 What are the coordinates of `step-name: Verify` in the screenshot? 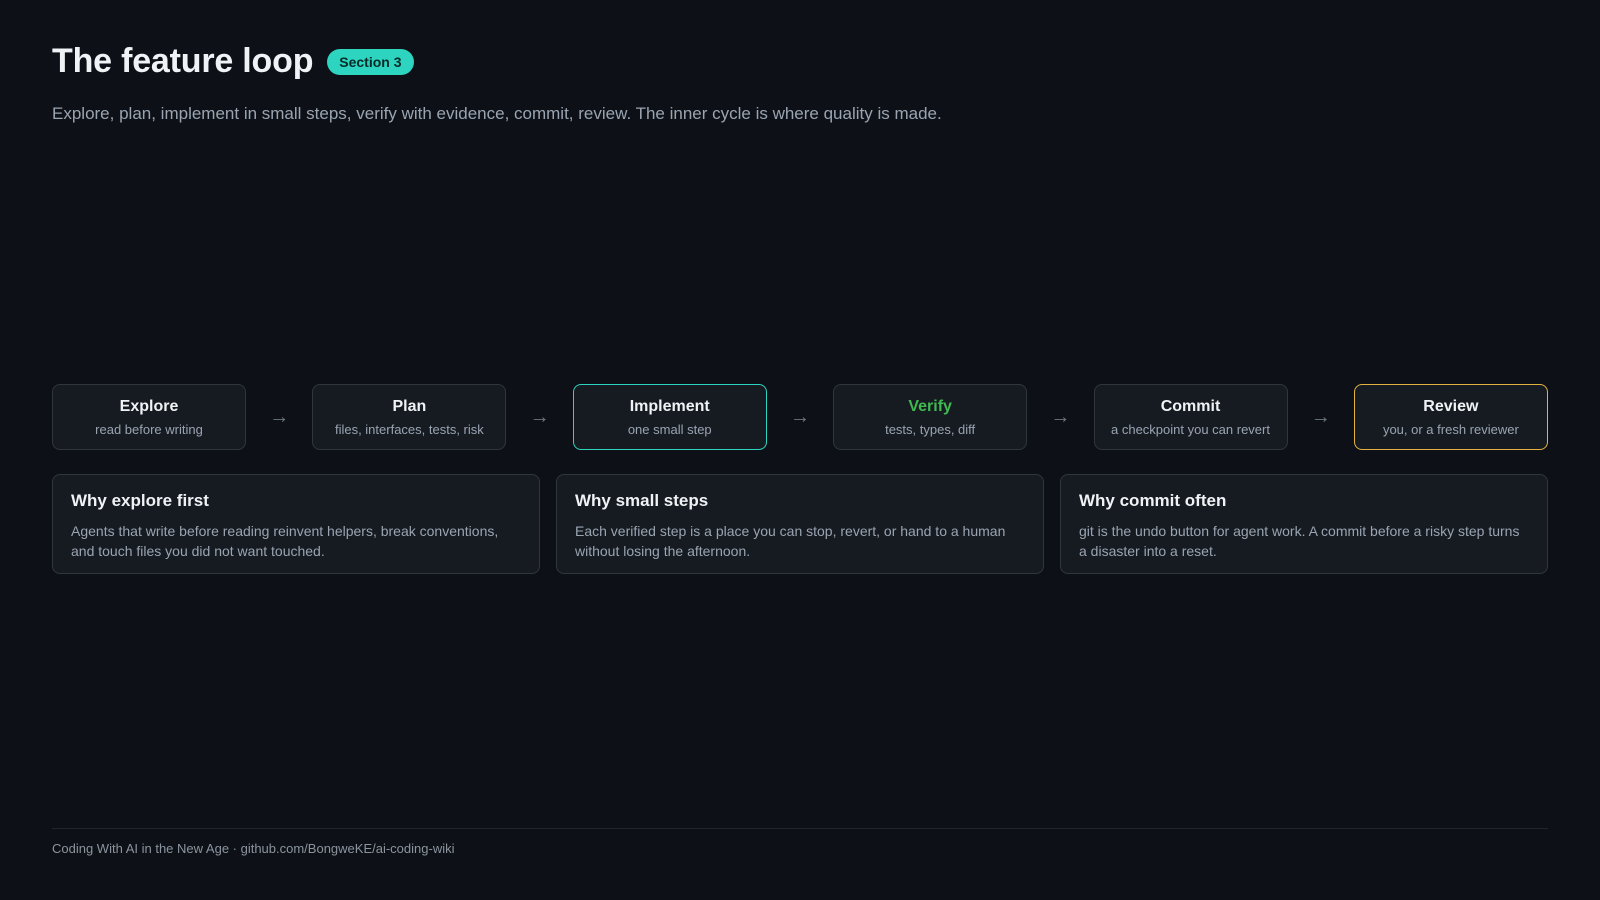 It's located at (930, 406).